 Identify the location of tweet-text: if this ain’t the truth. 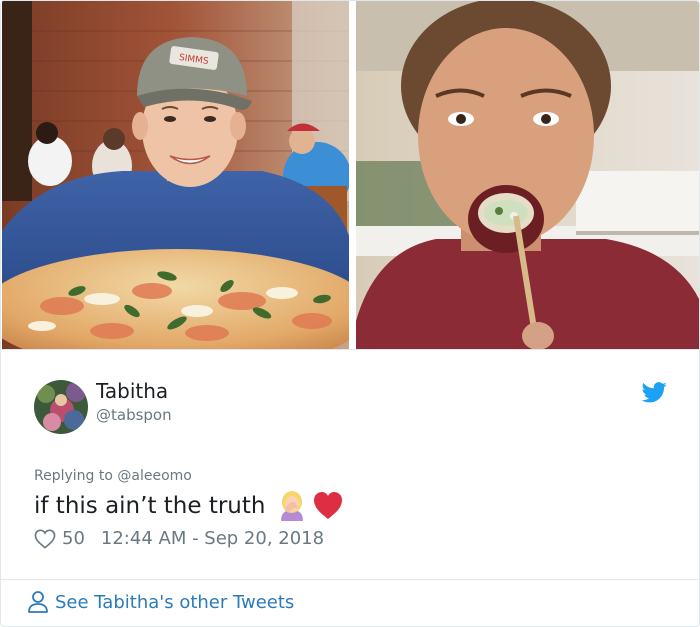
(188, 506).